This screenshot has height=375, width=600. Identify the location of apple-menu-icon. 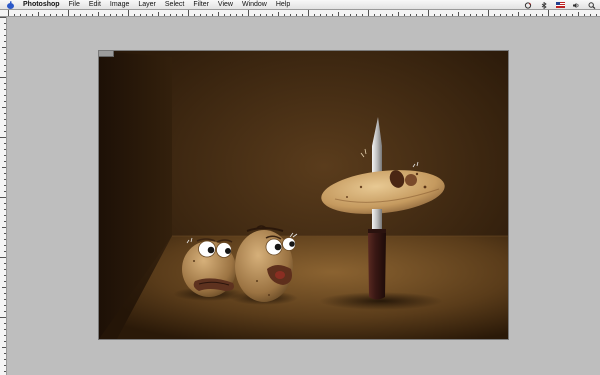
(10, 4).